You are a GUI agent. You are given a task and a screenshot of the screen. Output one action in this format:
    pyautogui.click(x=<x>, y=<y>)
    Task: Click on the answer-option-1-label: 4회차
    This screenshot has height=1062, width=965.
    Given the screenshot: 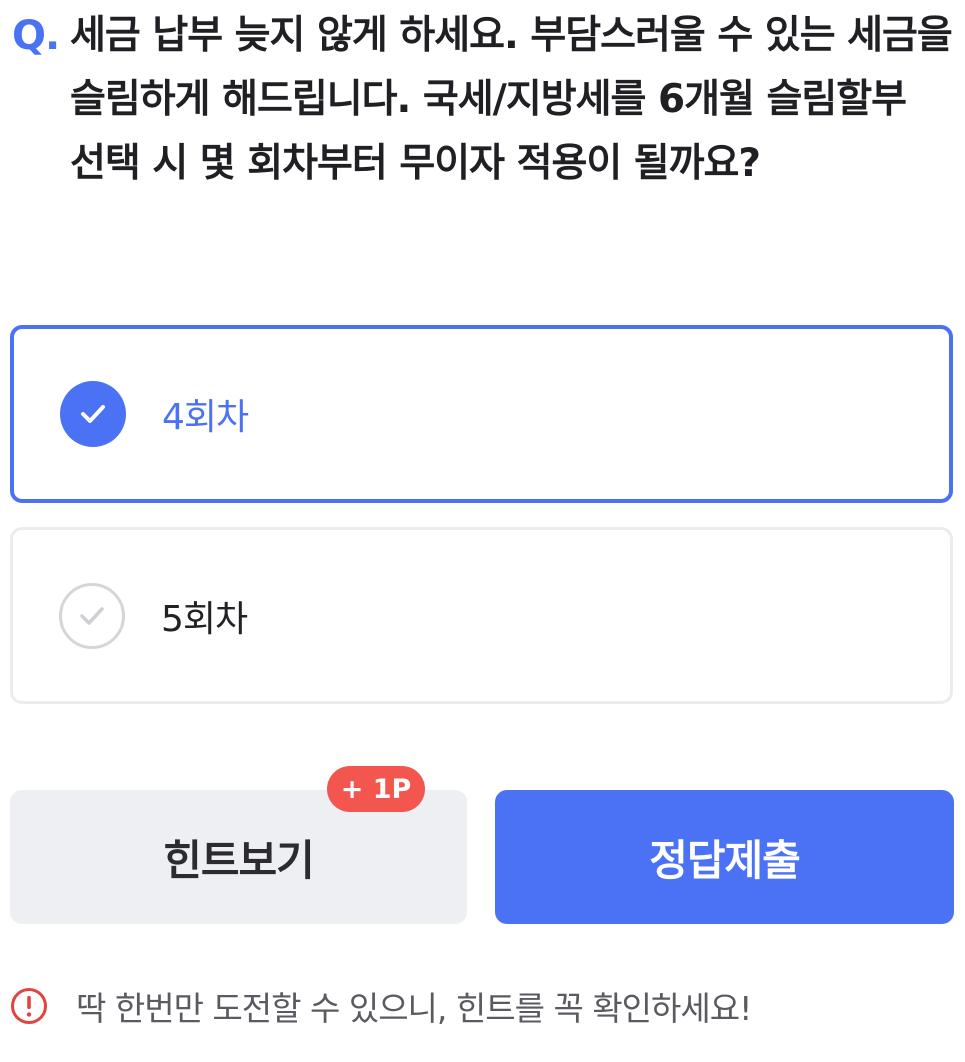 What is the action you would take?
    pyautogui.click(x=205, y=417)
    